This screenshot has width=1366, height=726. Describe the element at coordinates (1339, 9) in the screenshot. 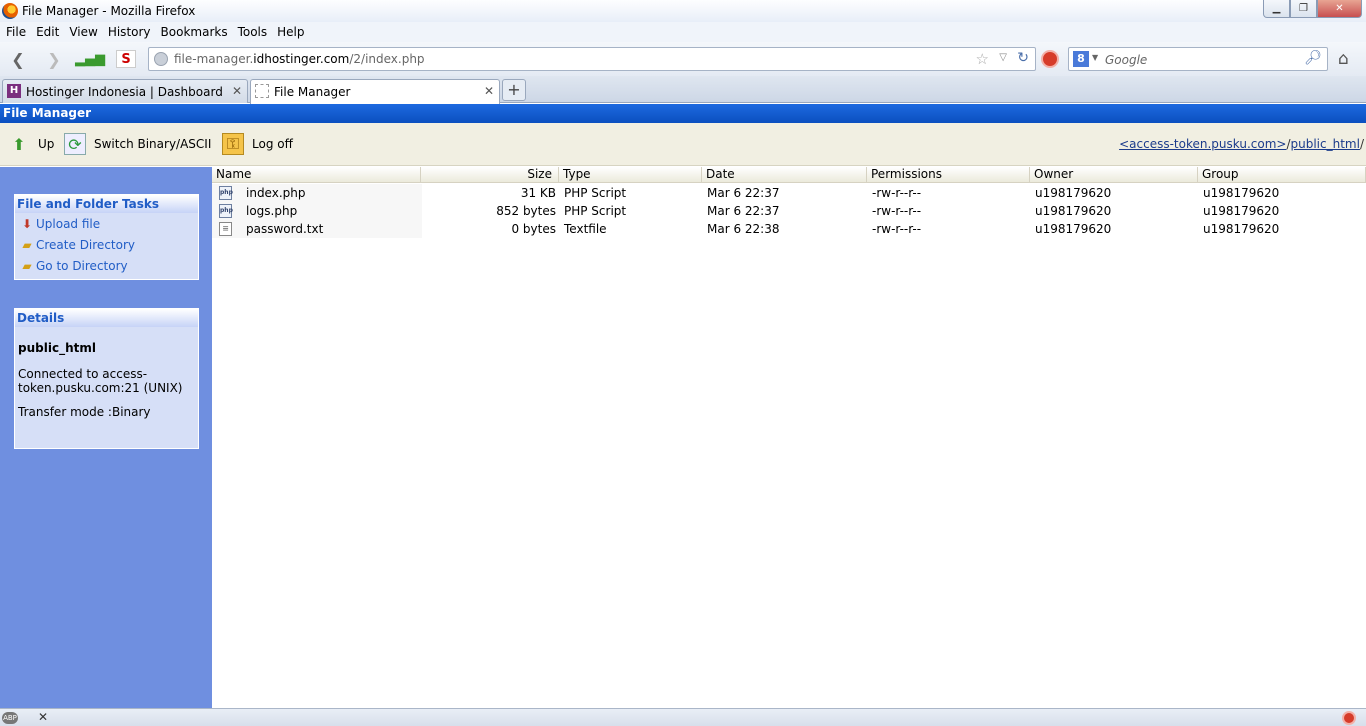

I see `close-window-button: ✕` at that location.